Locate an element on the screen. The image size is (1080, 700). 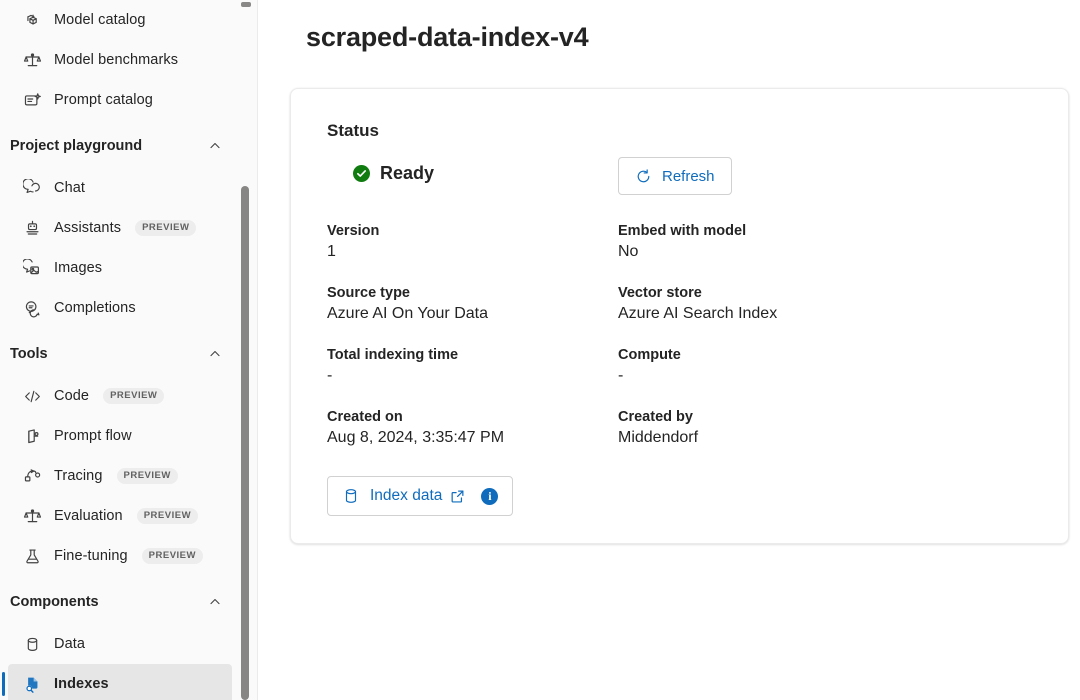
page-title: scraped-data-index-v4 is located at coordinates (447, 37).